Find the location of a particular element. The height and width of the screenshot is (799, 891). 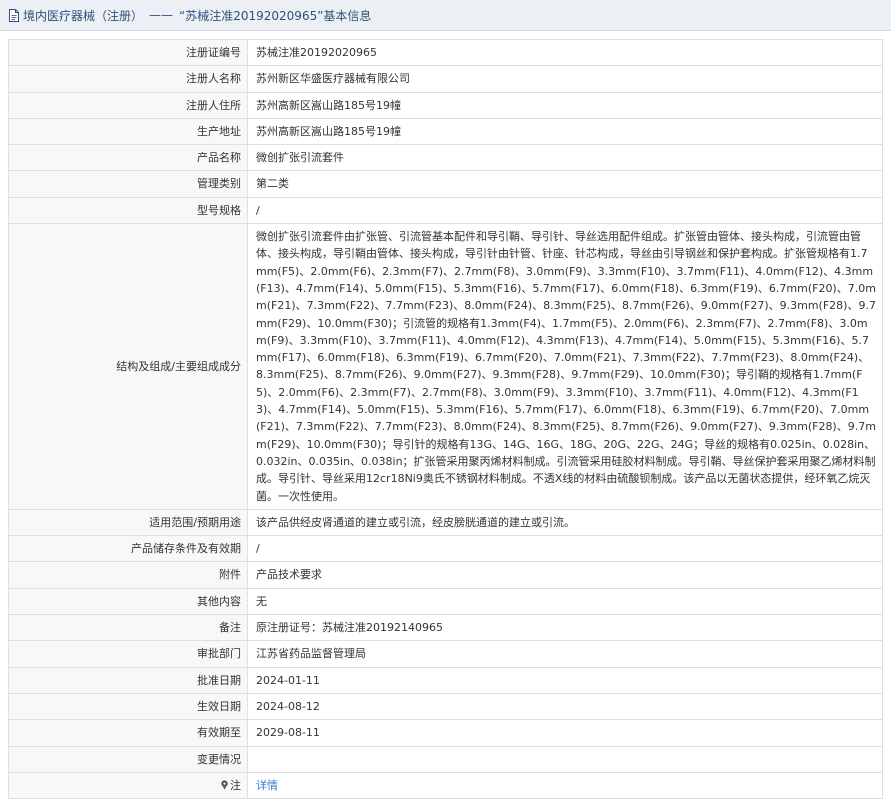

table-row: 变更情况 is located at coordinates (445, 759).